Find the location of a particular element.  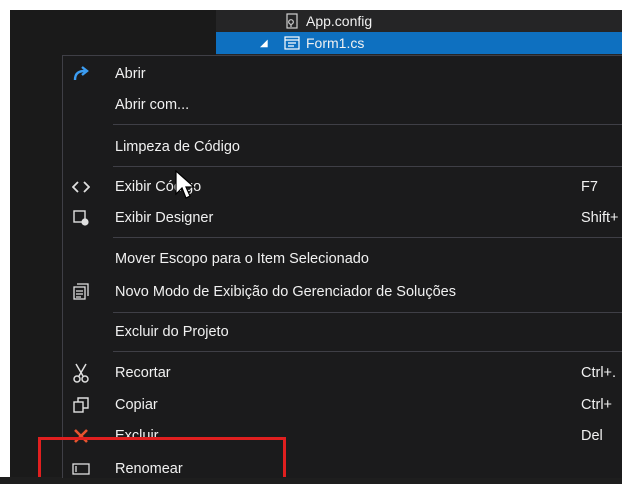

menu-item-label: Mover Escopo para o Item Selecionado is located at coordinates (242, 258).